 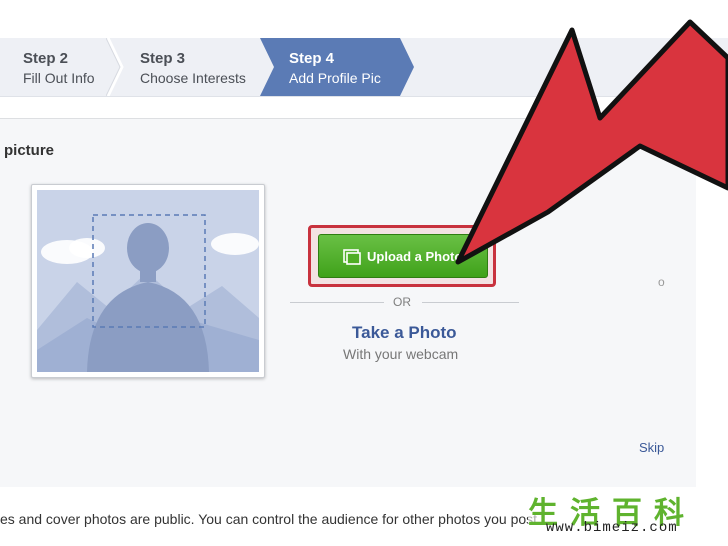 I want to click on step-4-label: Add Profile Pic, so click(x=335, y=78).